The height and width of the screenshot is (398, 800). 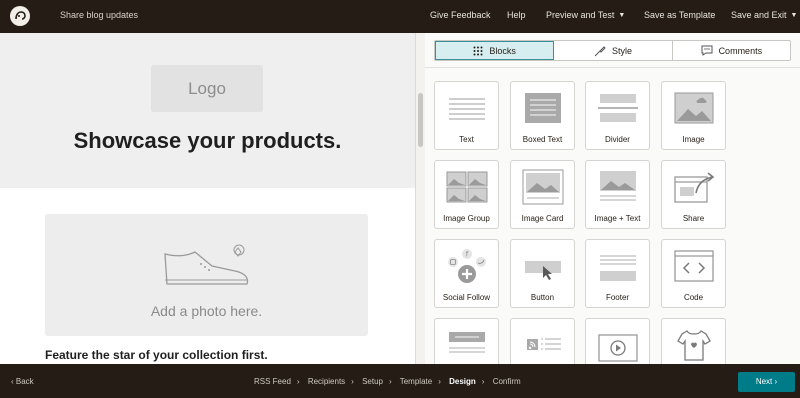 I want to click on image-group-icon, so click(x=467, y=187).